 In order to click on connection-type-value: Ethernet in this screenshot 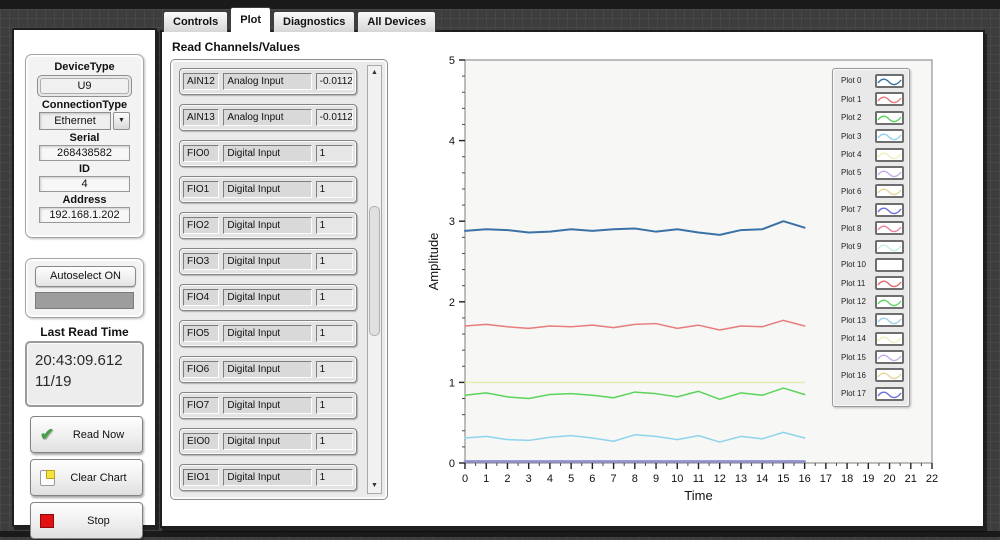, I will do `click(75, 121)`.